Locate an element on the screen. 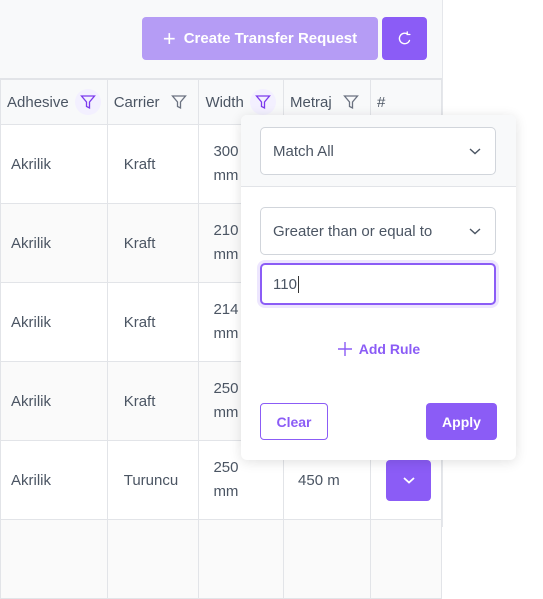 This screenshot has width=543, height=599. match-mode-dropdown: Match All is located at coordinates (378, 151).